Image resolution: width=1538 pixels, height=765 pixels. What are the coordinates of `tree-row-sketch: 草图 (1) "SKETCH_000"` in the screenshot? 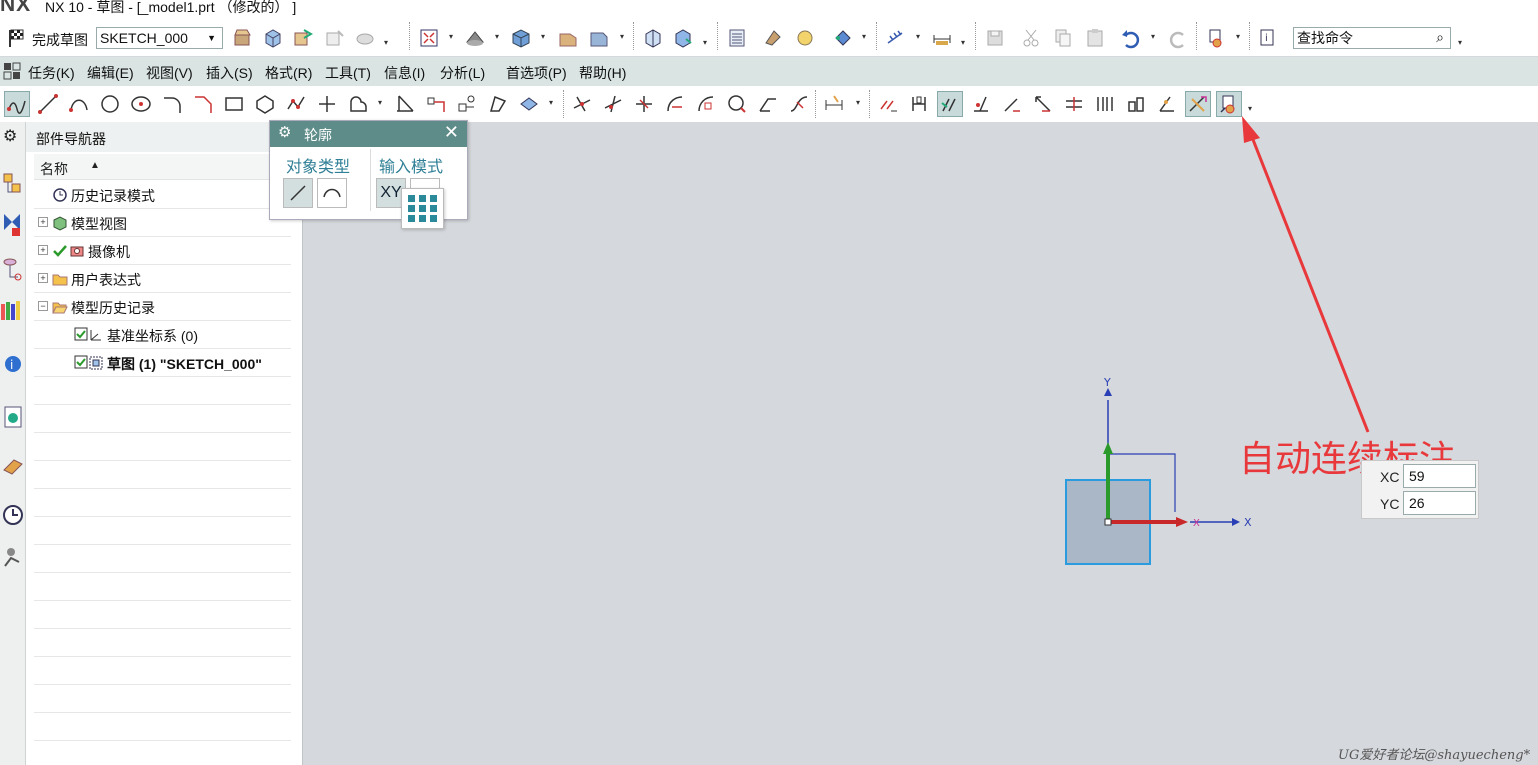 It's located at (162, 363).